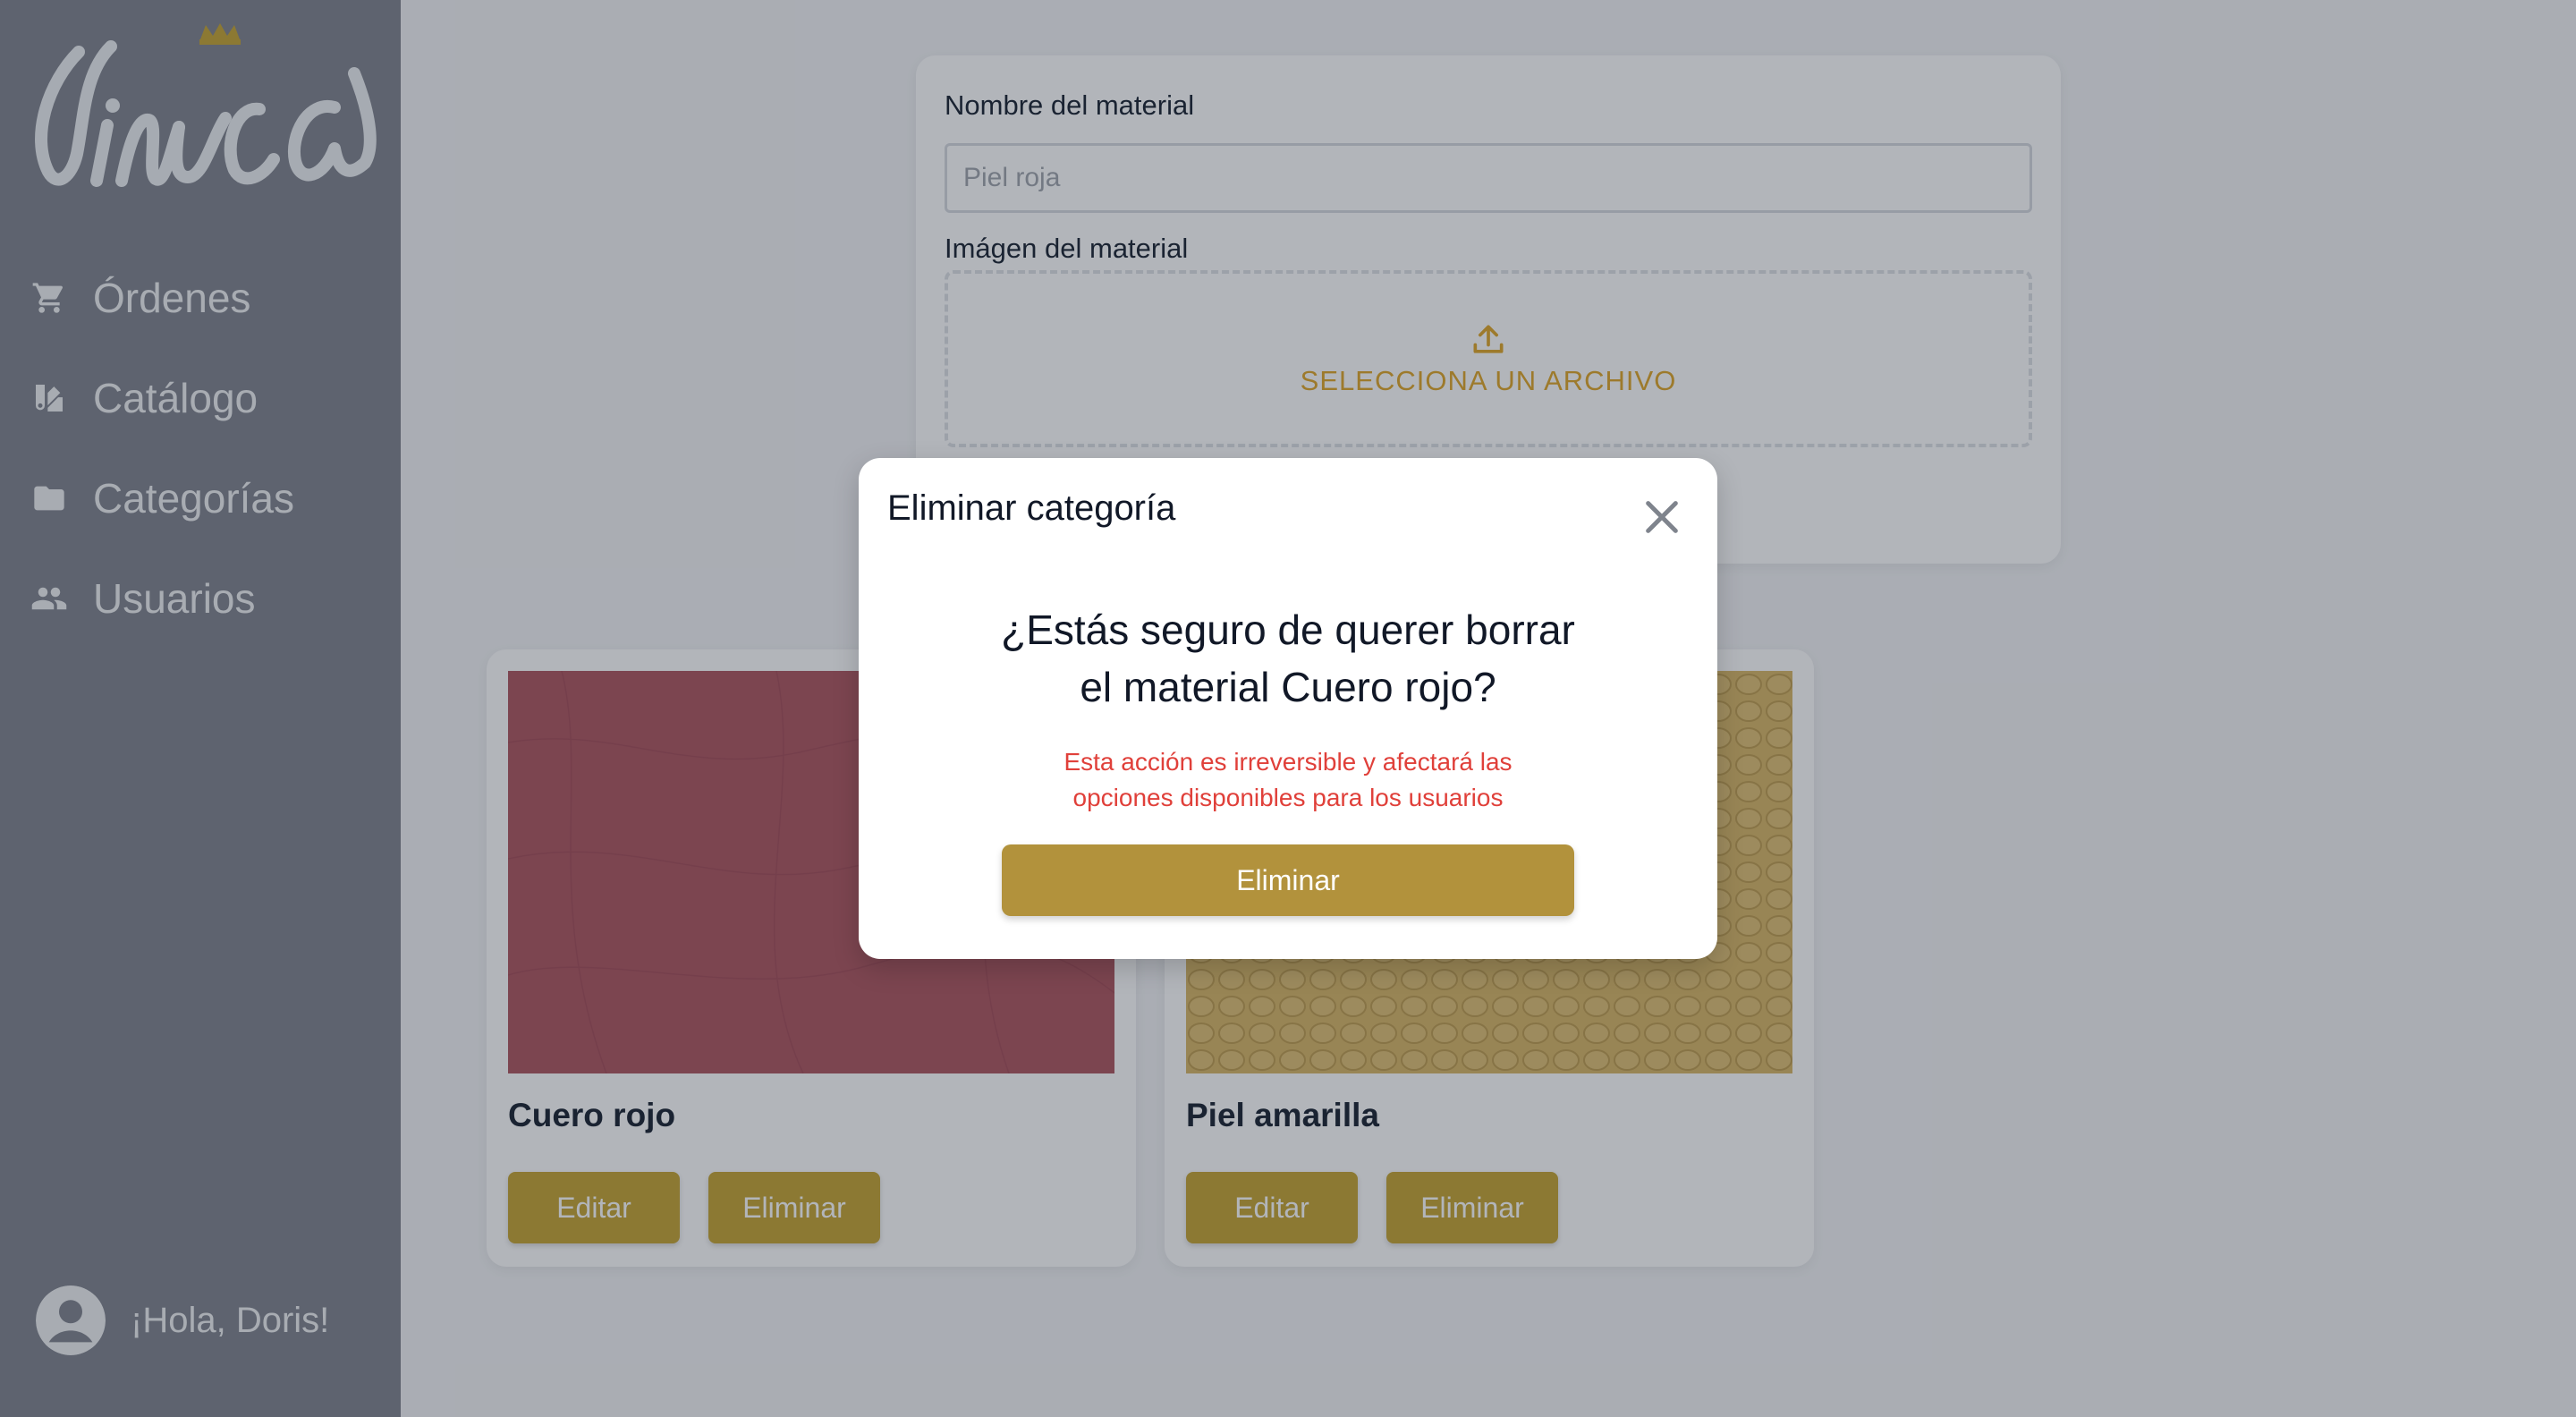 The width and height of the screenshot is (2576, 1417). I want to click on close-icon, so click(1662, 517).